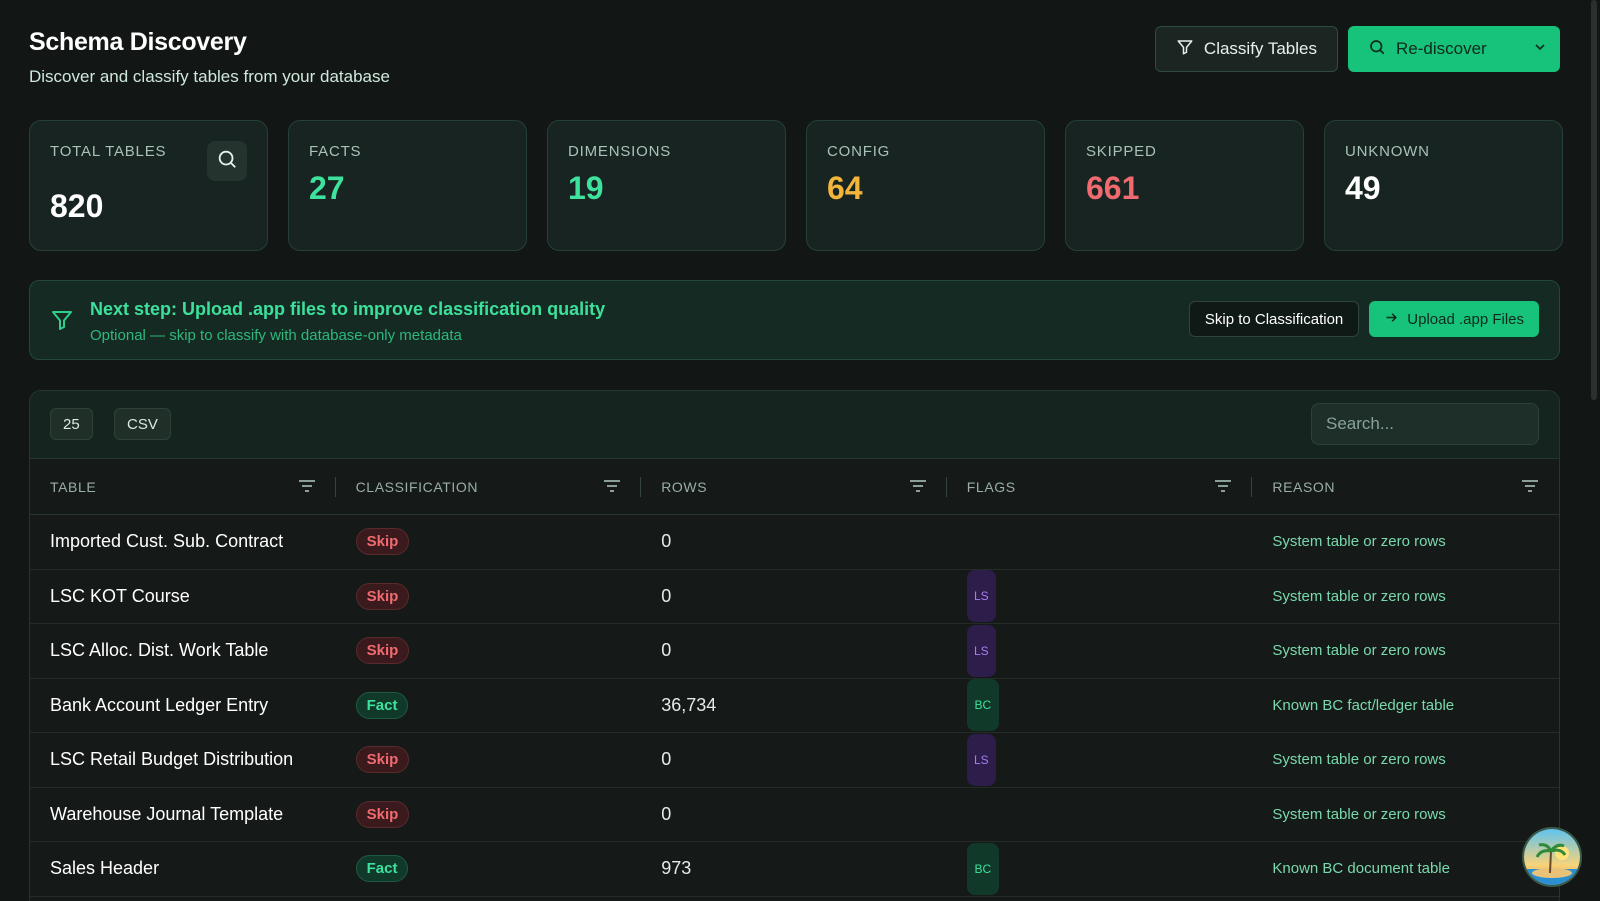  I want to click on table-header: TABLE CLASSIFICATION ROWS FLAGS REASON, so click(794, 487).